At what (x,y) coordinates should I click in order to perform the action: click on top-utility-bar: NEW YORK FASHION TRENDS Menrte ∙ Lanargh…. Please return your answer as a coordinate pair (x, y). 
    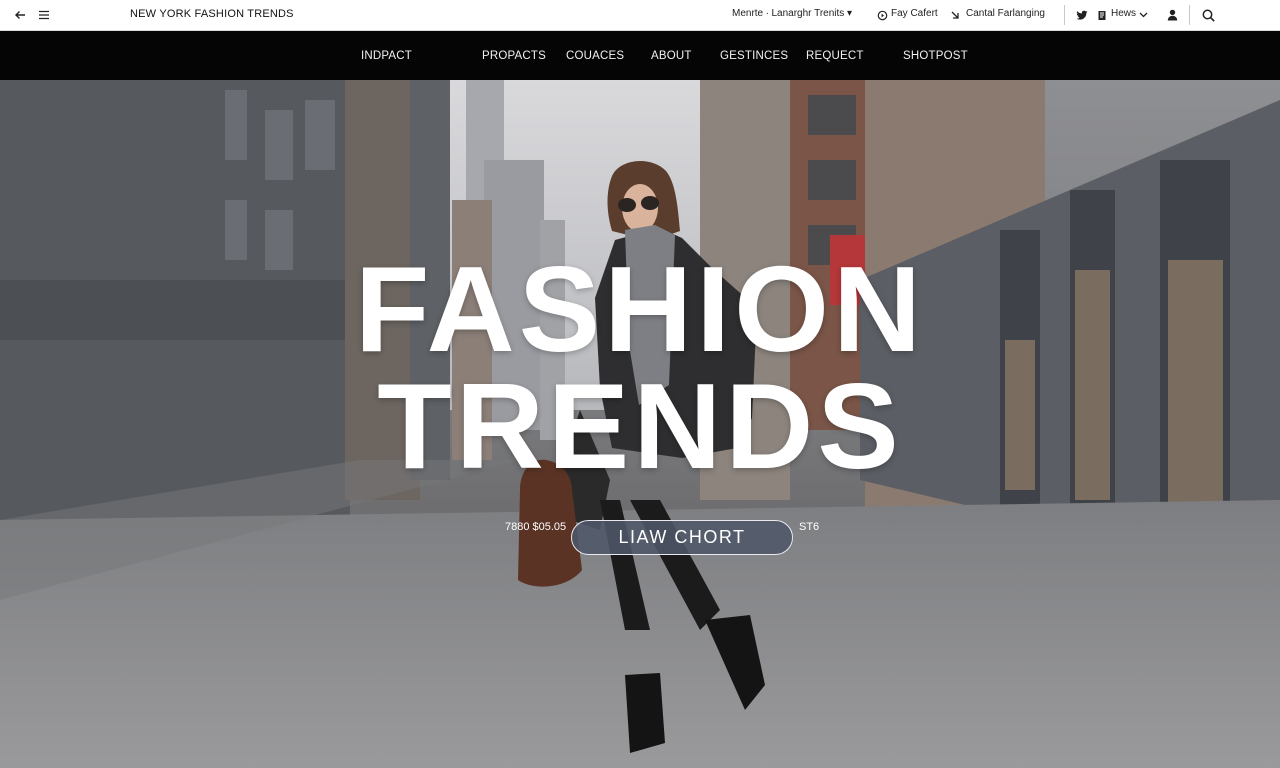
    Looking at the image, I should click on (640, 15).